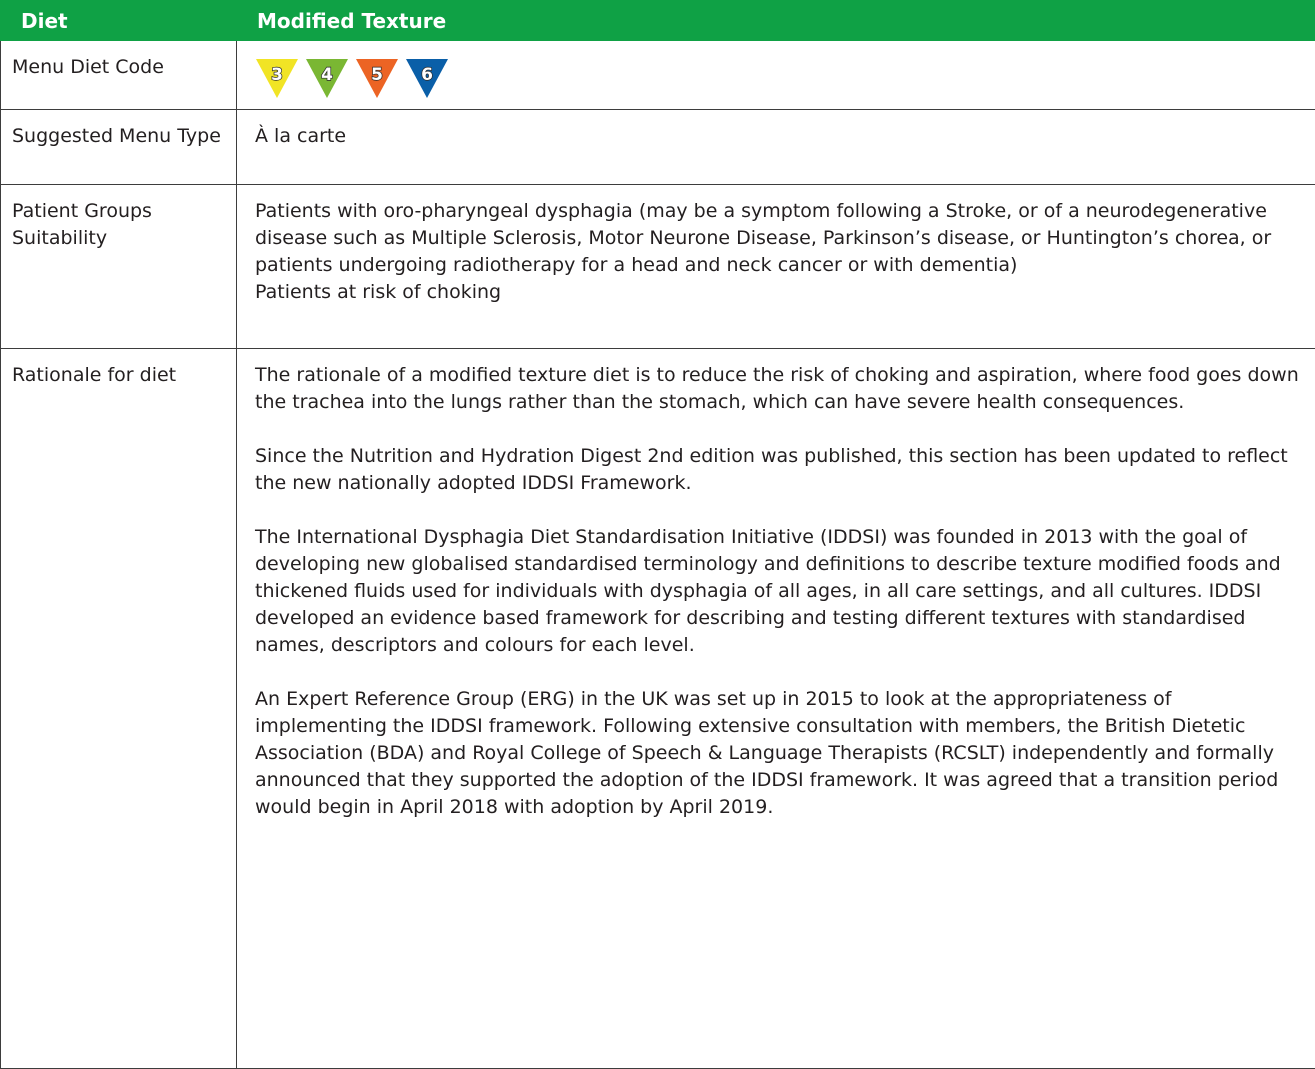  I want to click on menu-diet-code-cell: 3 4 5, so click(776, 75).